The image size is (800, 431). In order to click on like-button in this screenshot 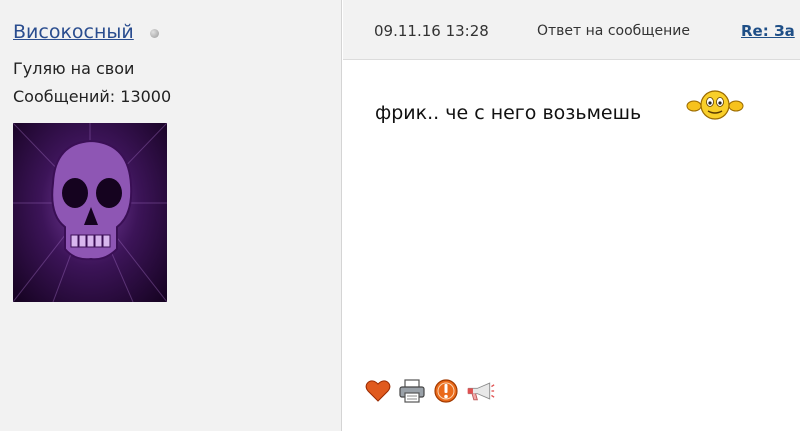, I will do `click(378, 391)`.